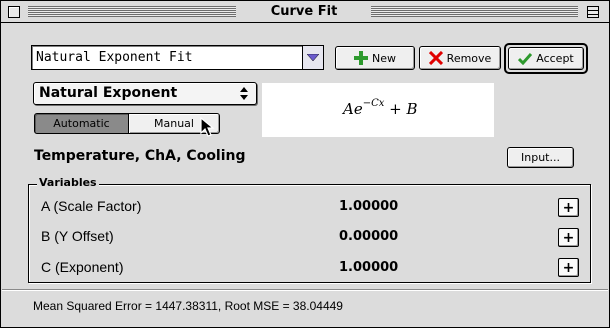  What do you see at coordinates (525, 58) in the screenshot?
I see `green-check-icon` at bounding box center [525, 58].